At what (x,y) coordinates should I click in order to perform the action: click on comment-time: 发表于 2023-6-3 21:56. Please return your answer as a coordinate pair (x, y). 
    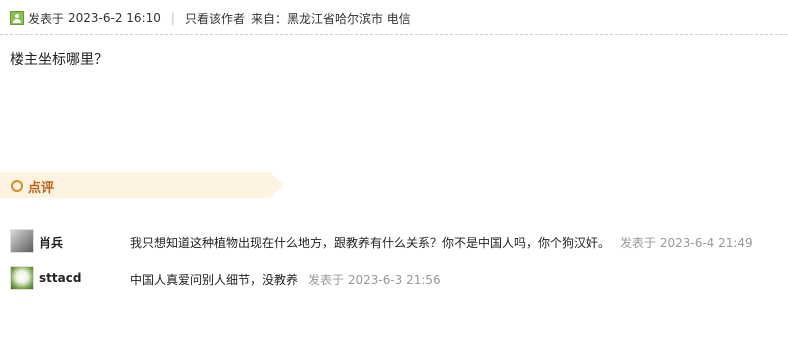
    Looking at the image, I should click on (374, 280).